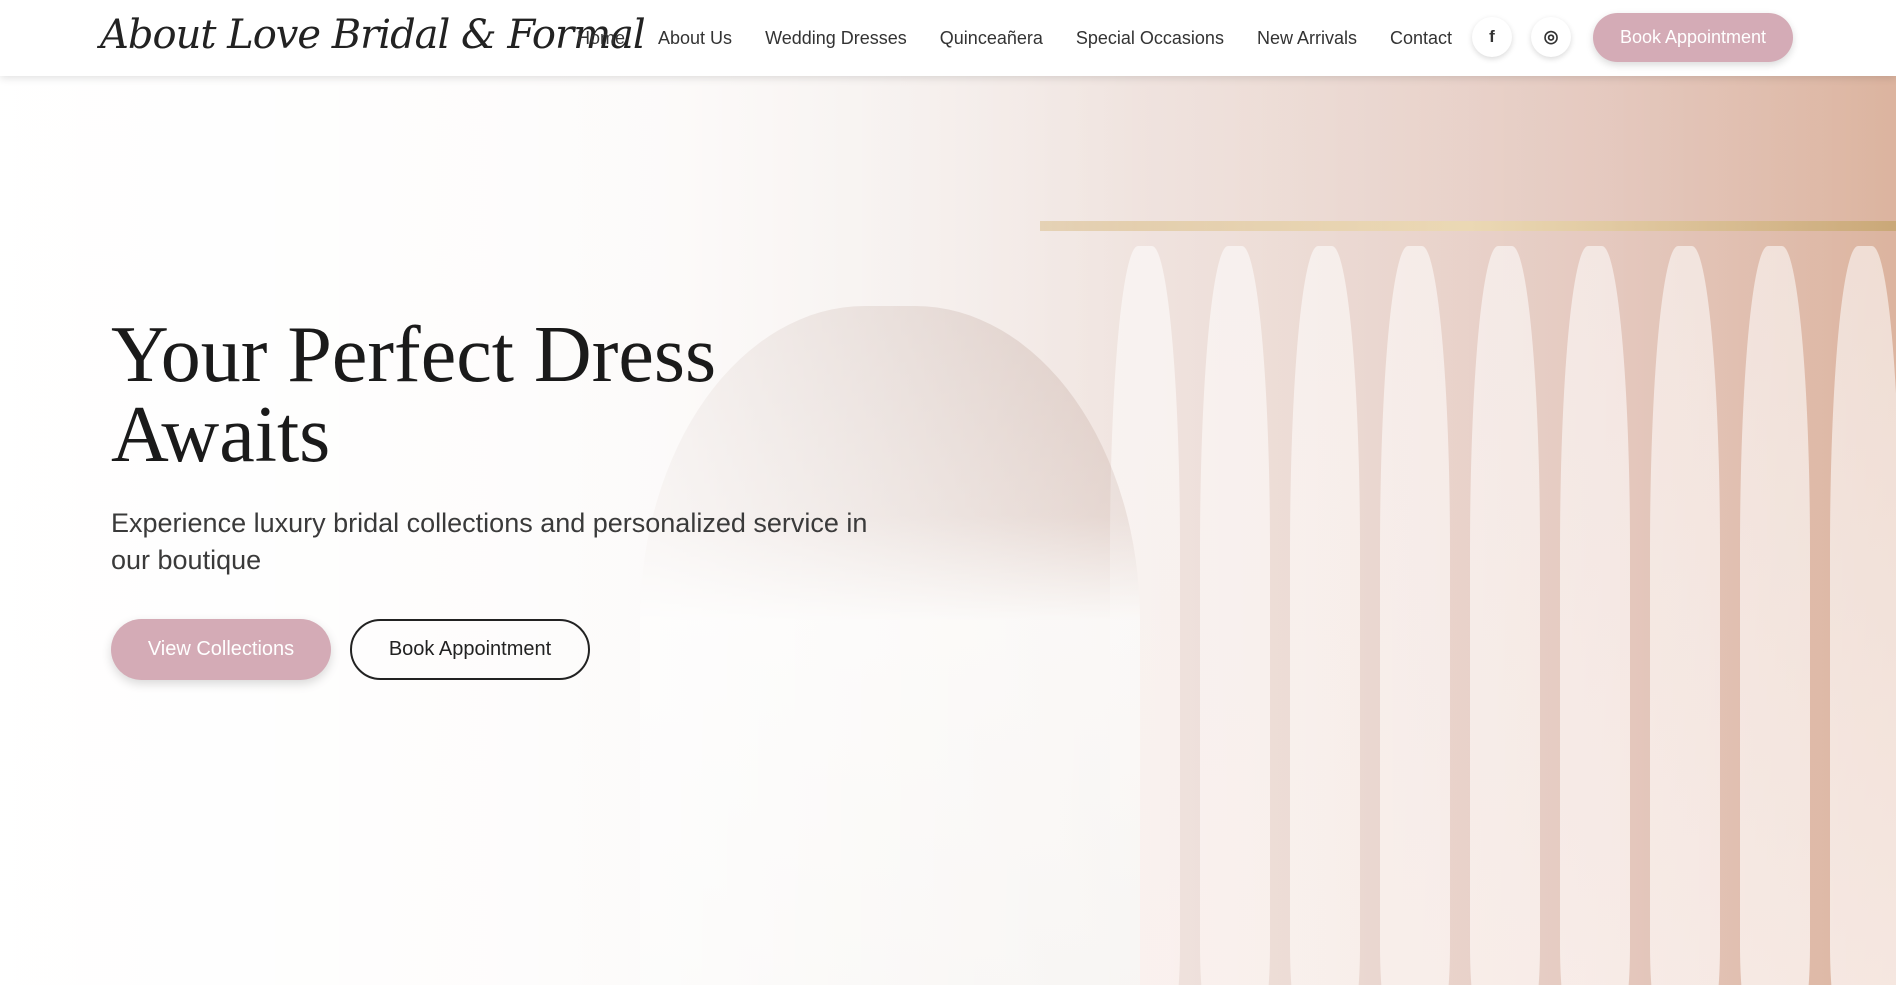  What do you see at coordinates (414, 395) in the screenshot?
I see `hero-title: Your Perfect Dress Awaits` at bounding box center [414, 395].